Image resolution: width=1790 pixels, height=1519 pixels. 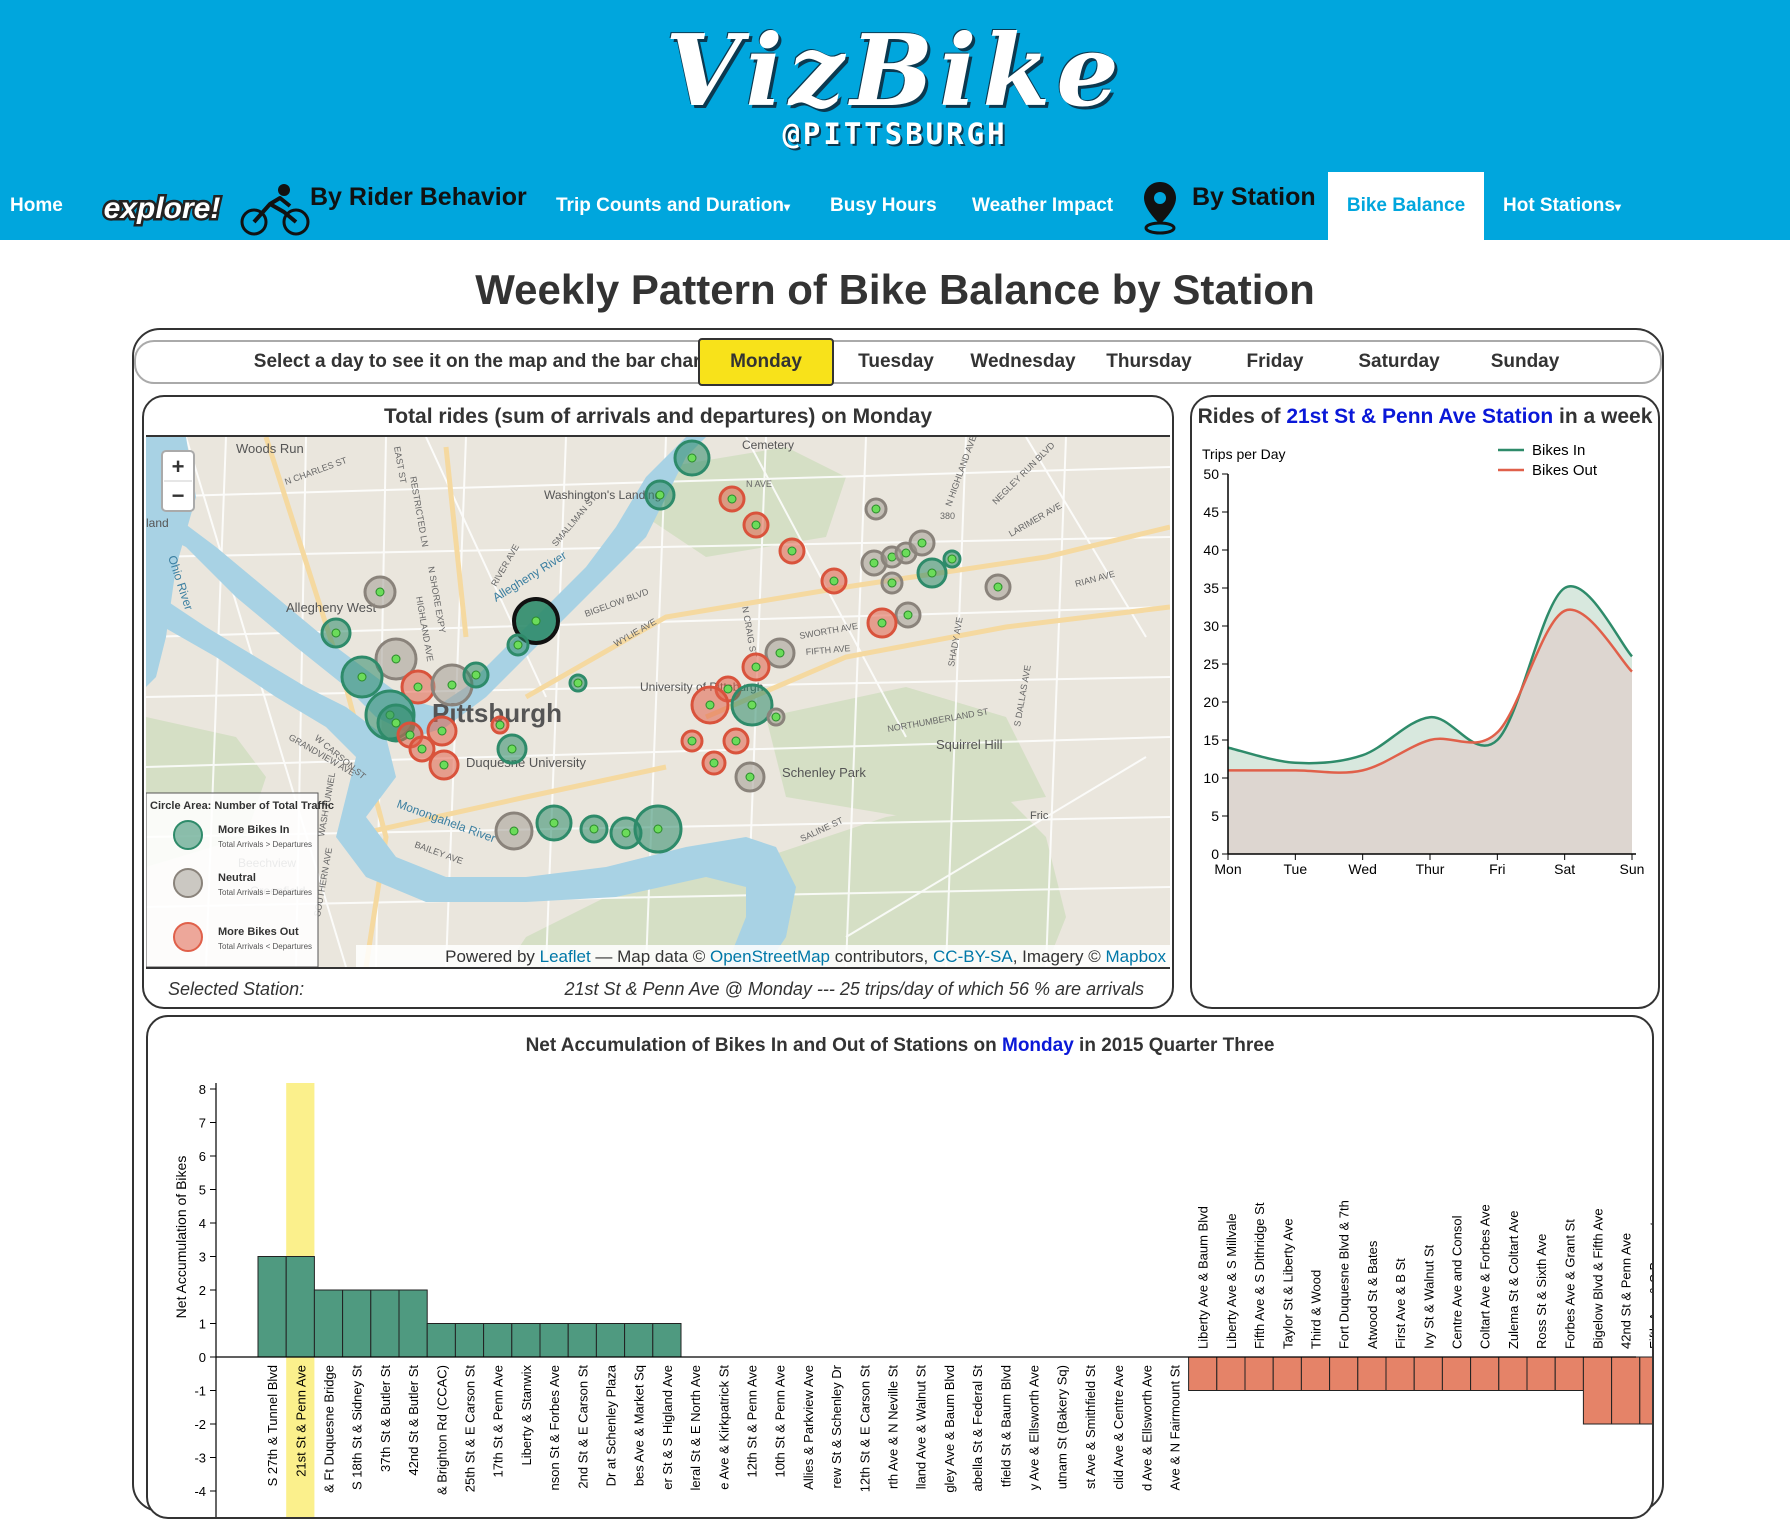 I want to click on zoom-out-button: −, so click(x=178, y=495).